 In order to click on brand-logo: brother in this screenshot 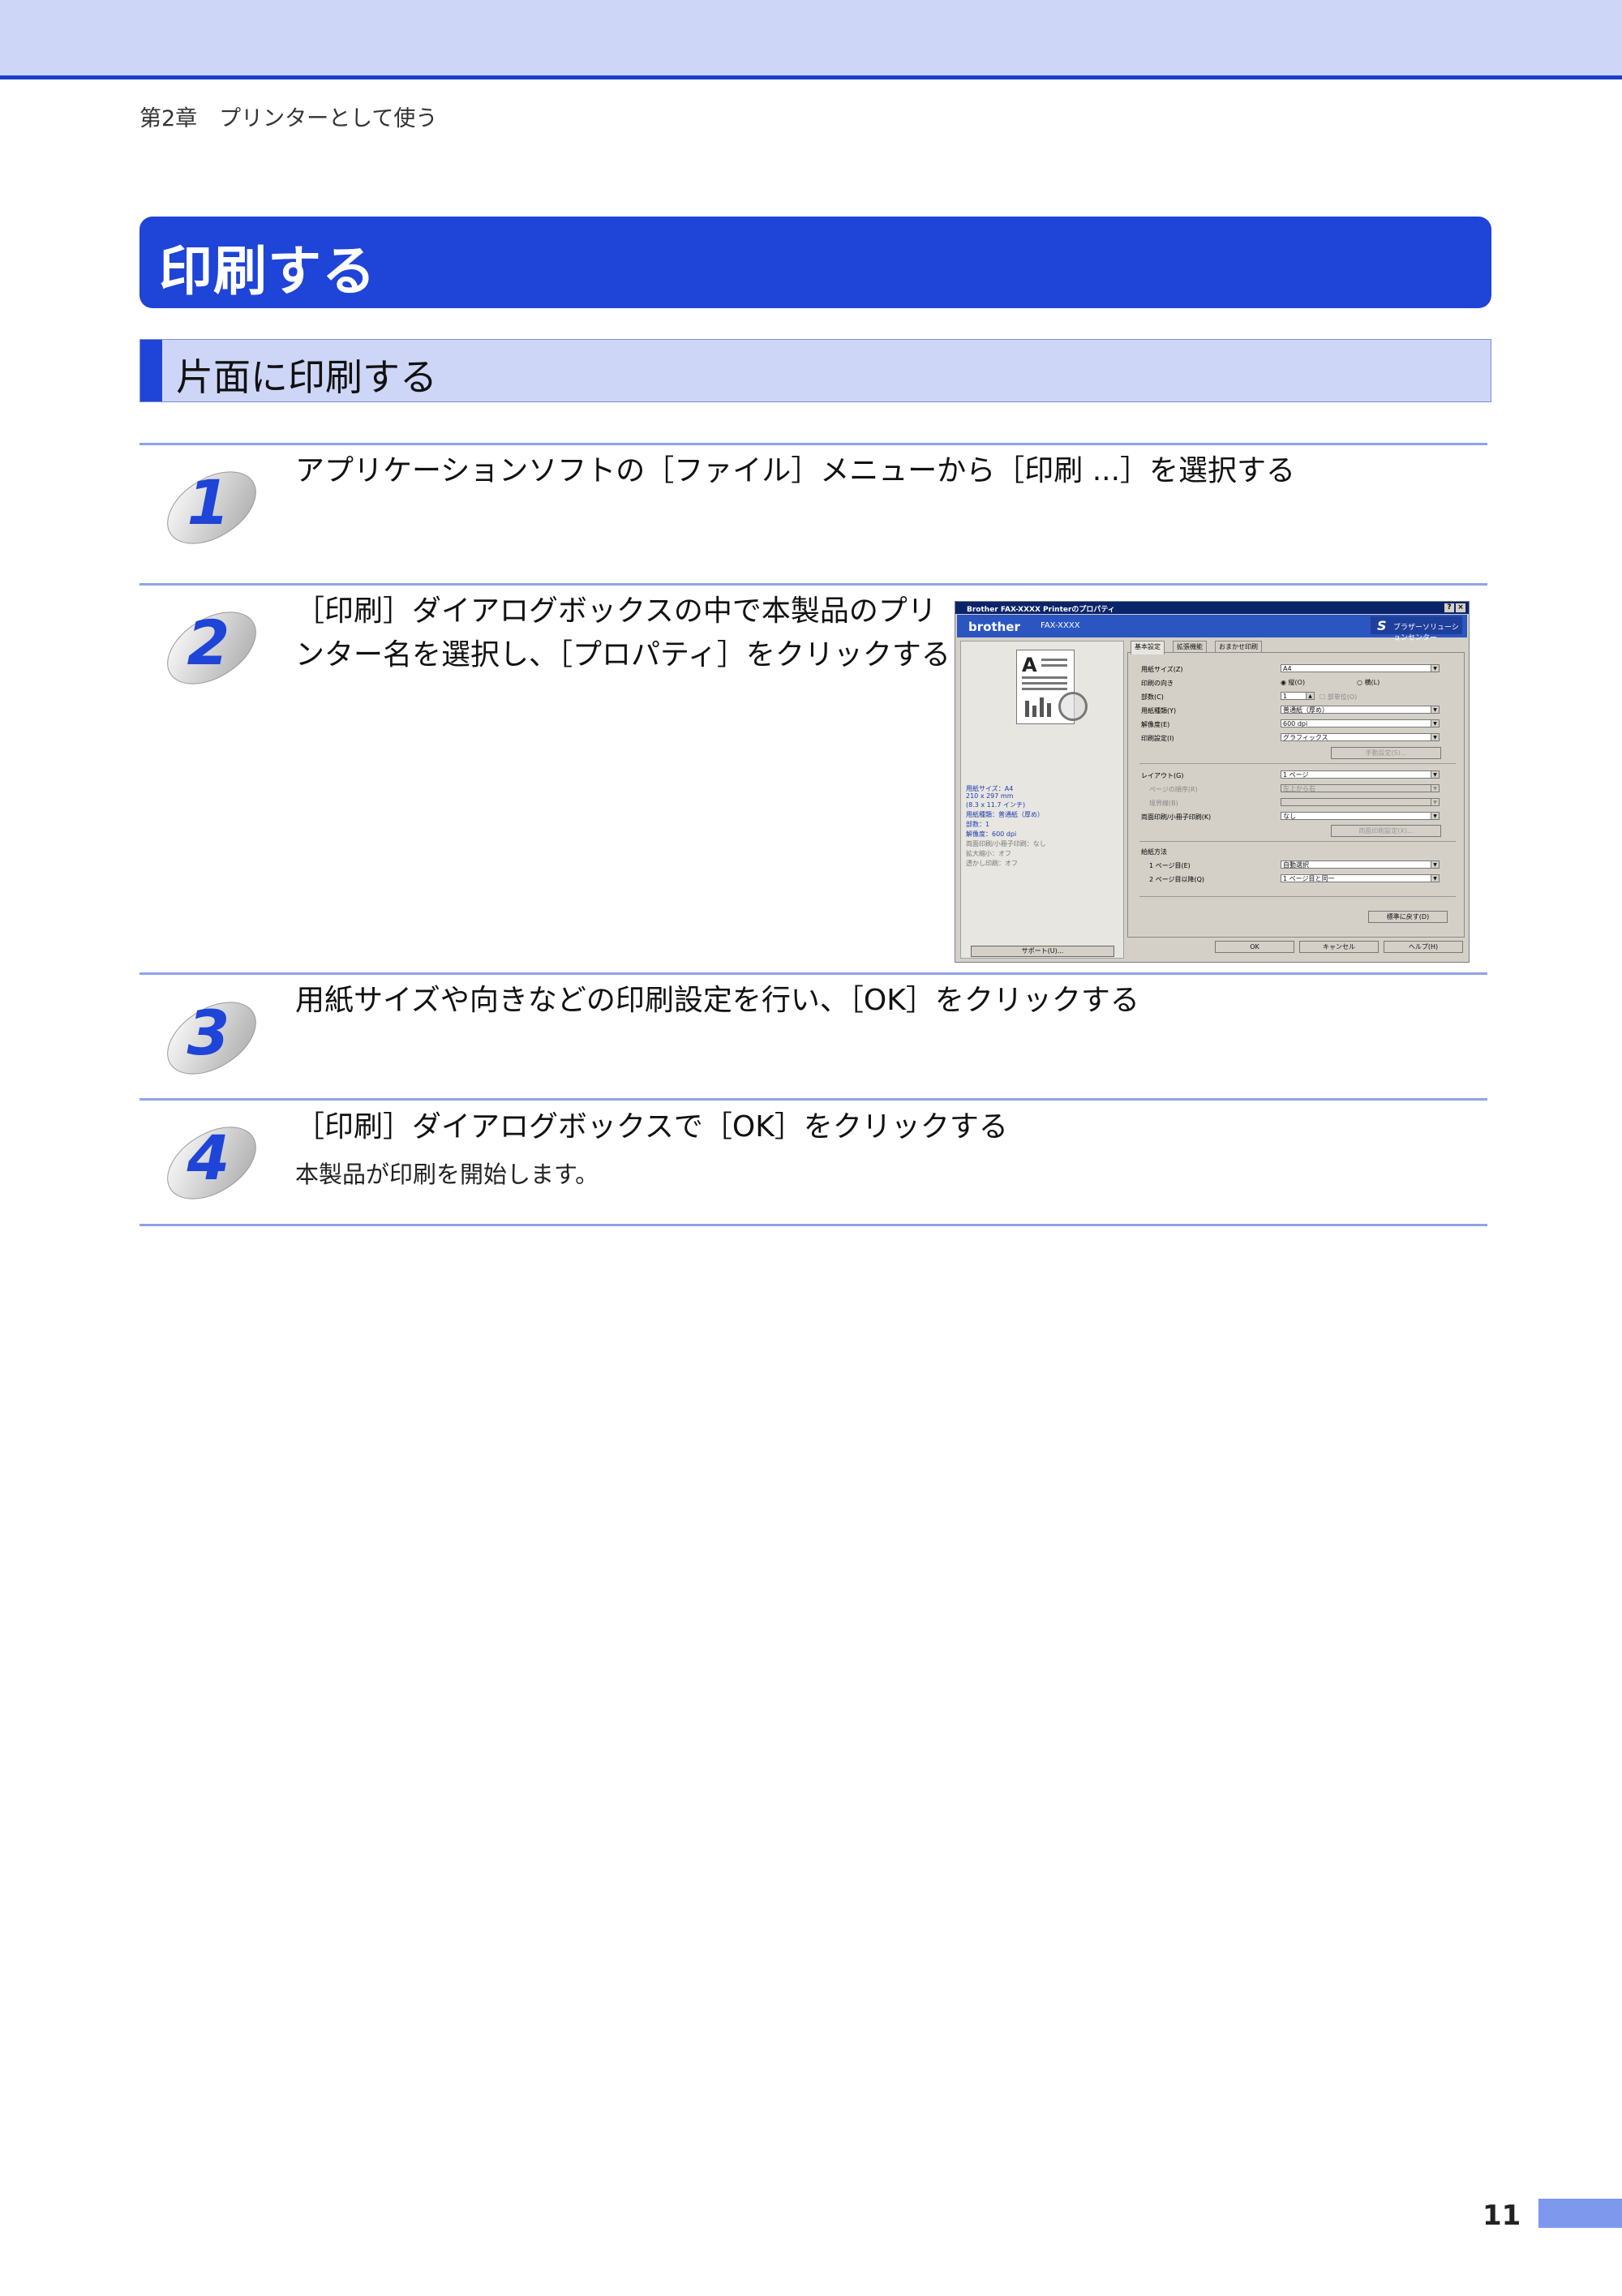, I will do `click(994, 627)`.